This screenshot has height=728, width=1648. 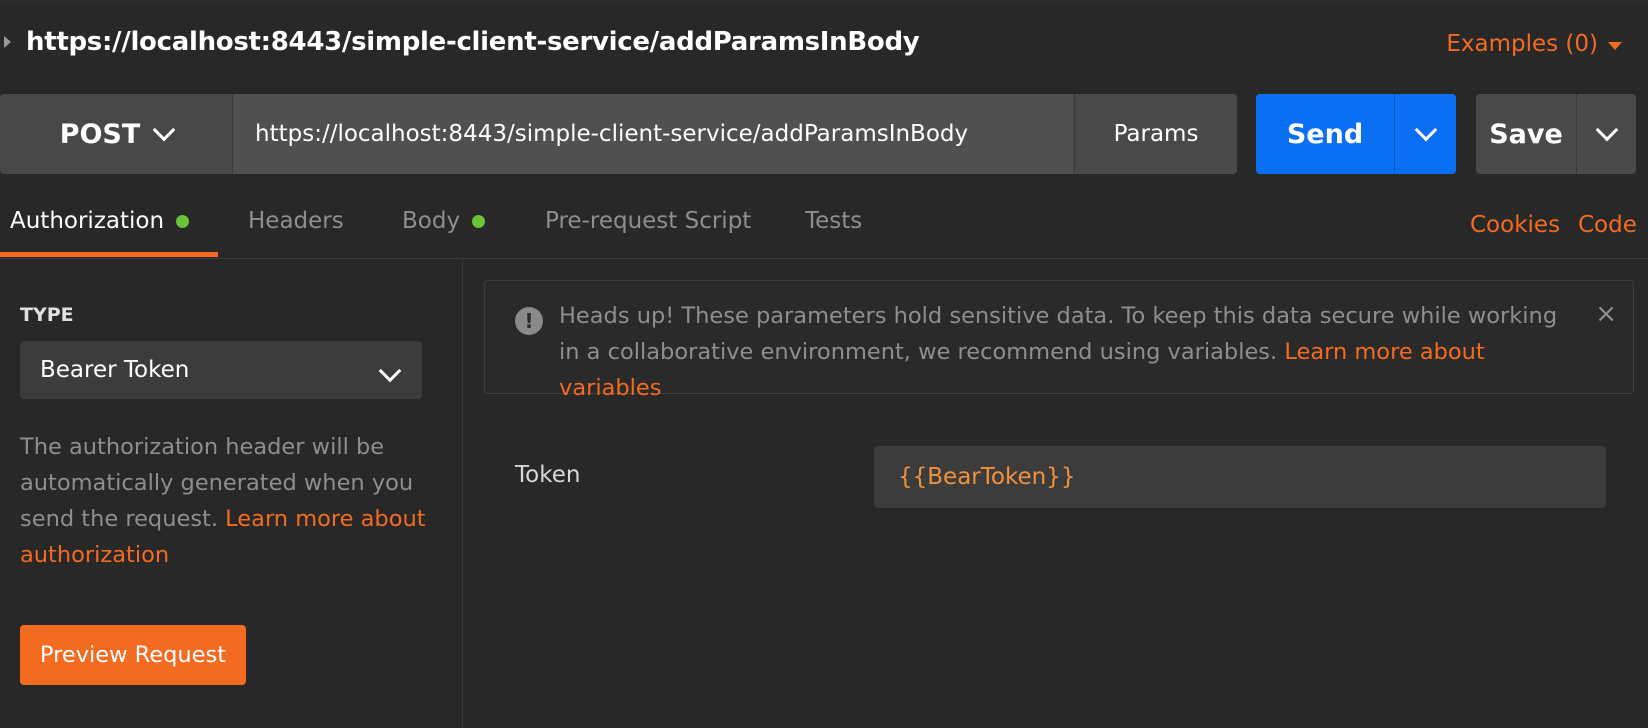 What do you see at coordinates (115, 370) in the screenshot?
I see `auth-type-value: Bearer Token` at bounding box center [115, 370].